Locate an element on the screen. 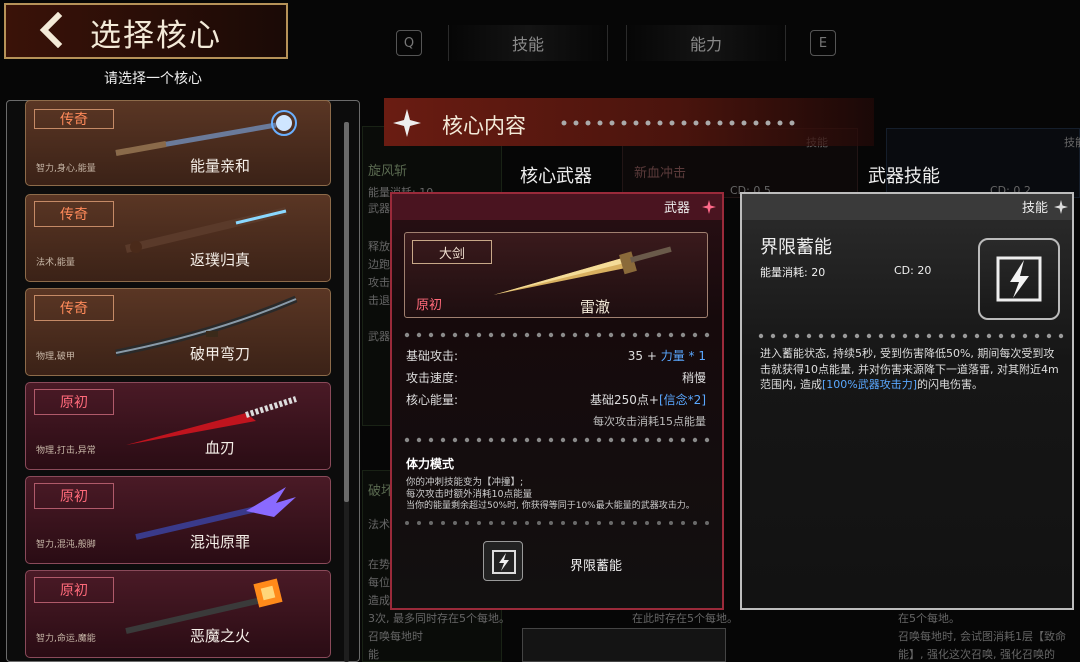  stat-value: 35 + 力量 * 1 is located at coordinates (666, 356).